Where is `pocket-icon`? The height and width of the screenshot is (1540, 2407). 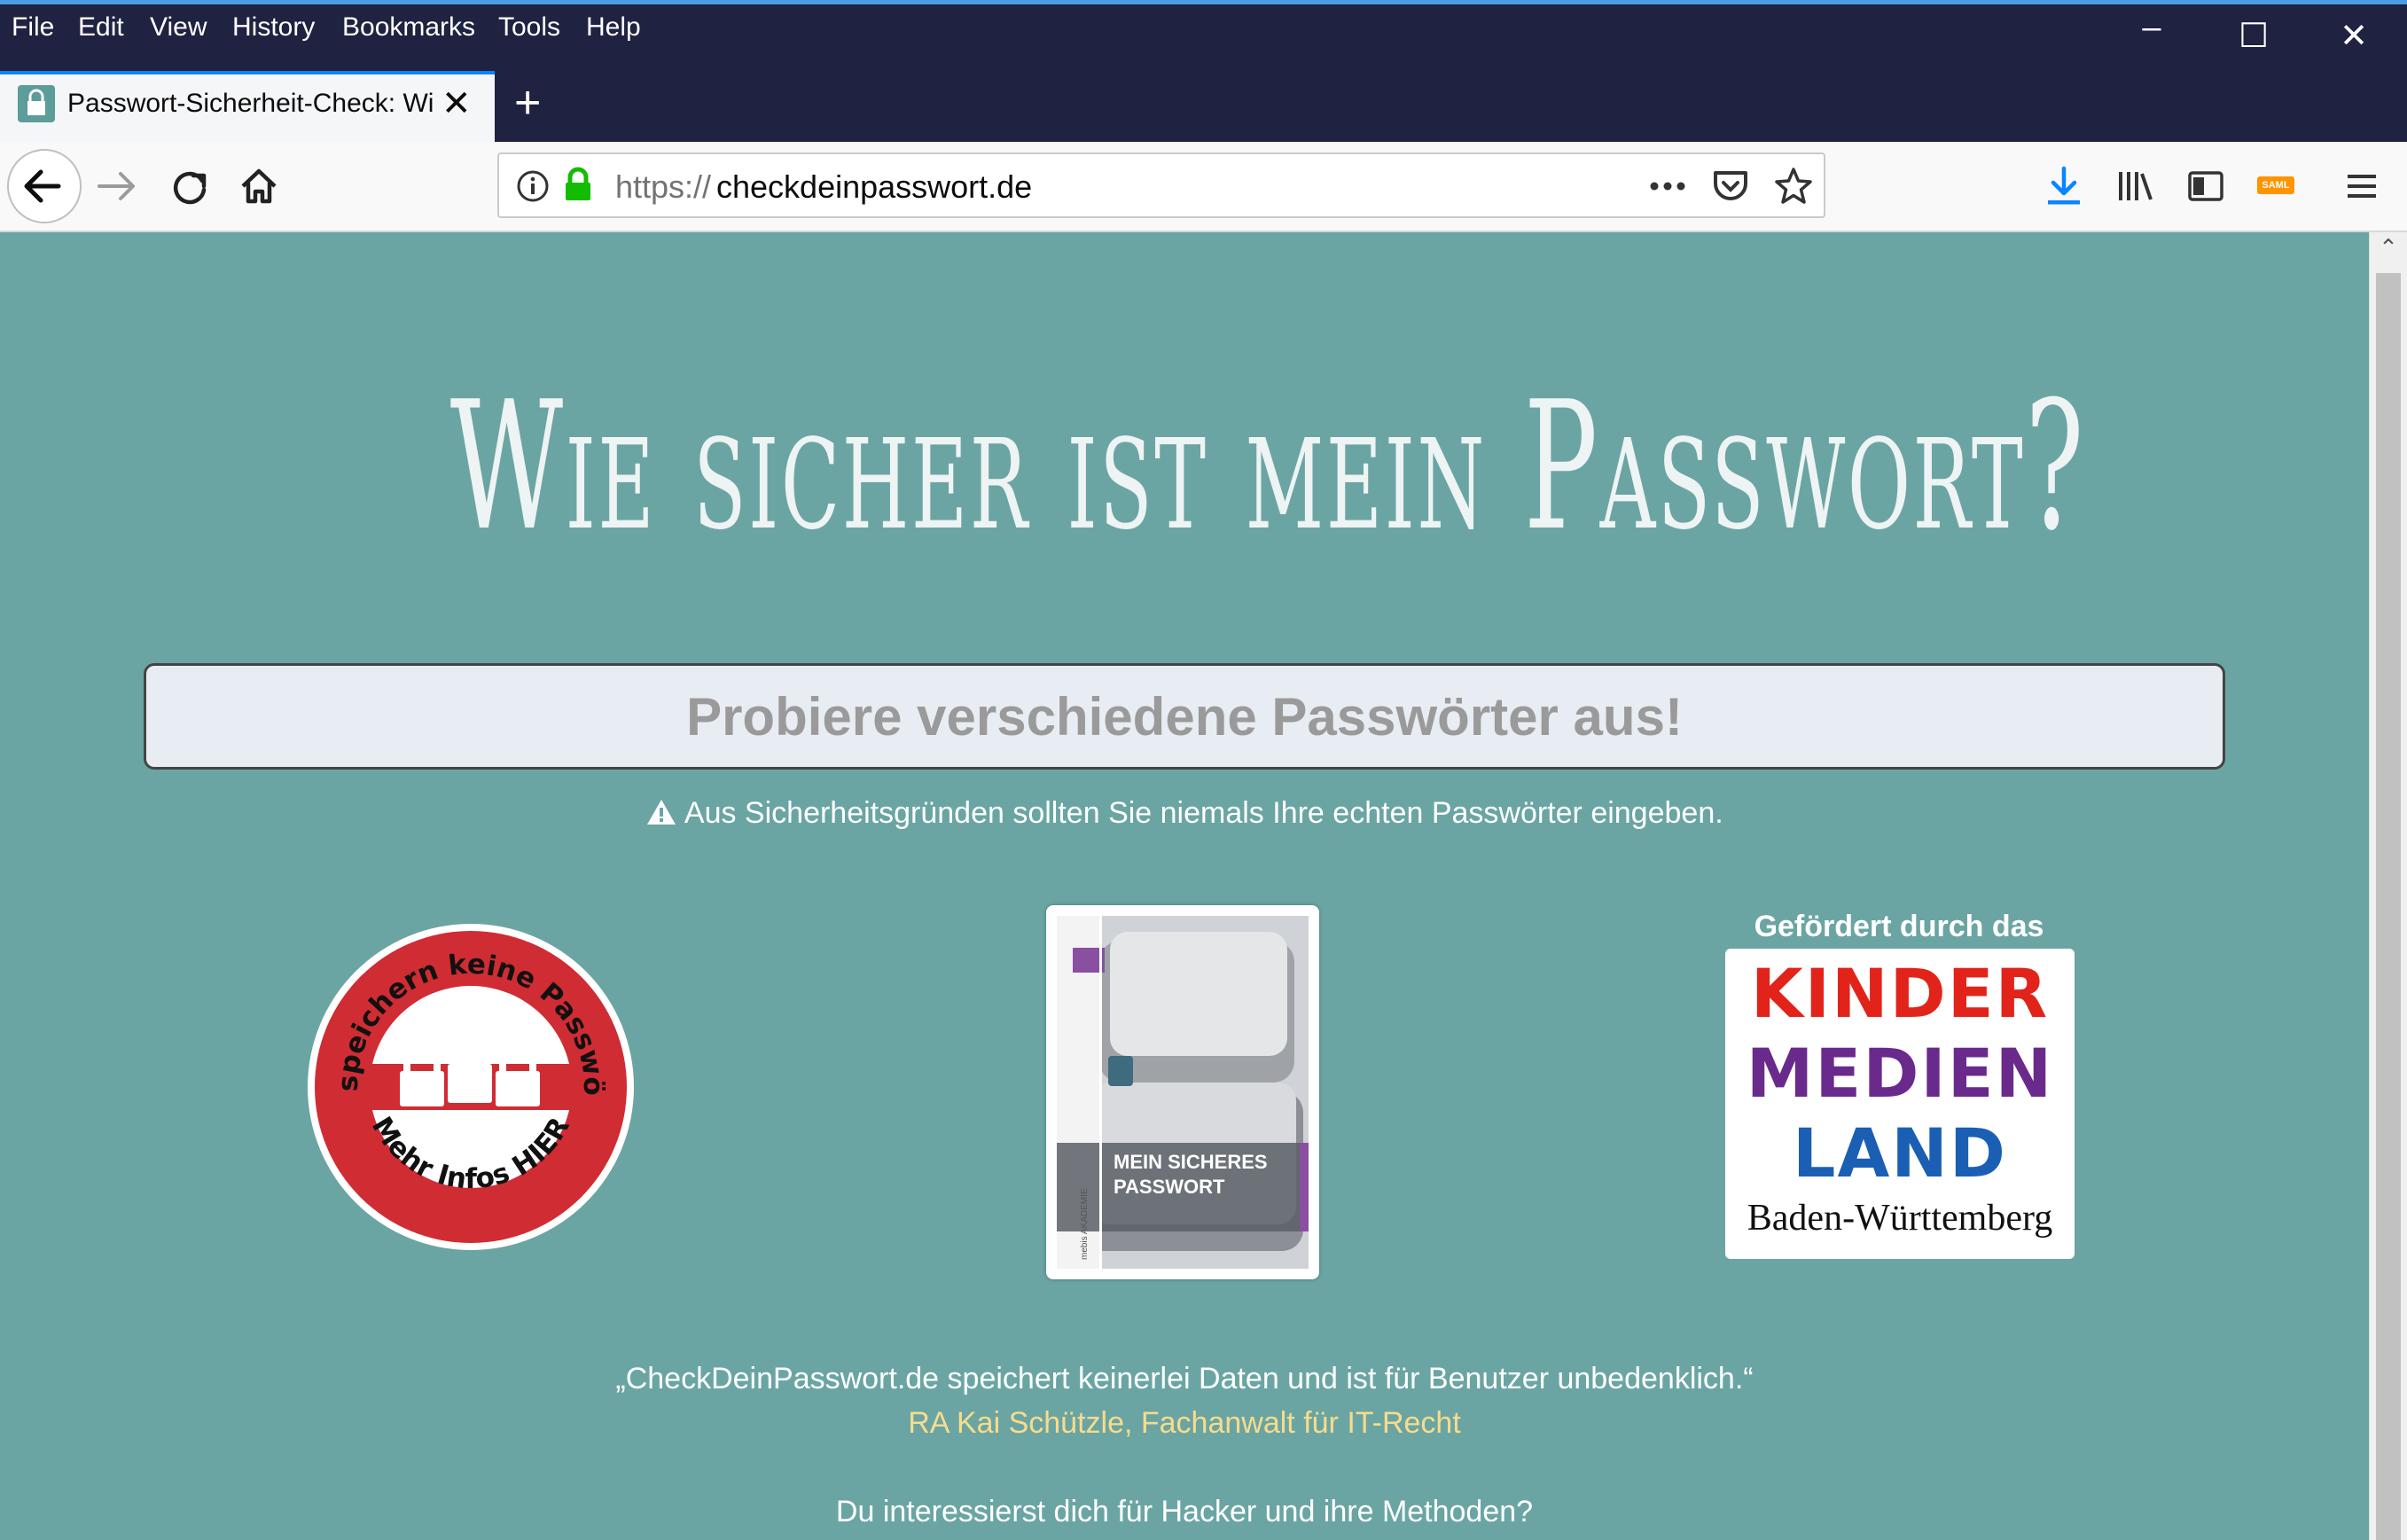
pocket-icon is located at coordinates (1731, 188).